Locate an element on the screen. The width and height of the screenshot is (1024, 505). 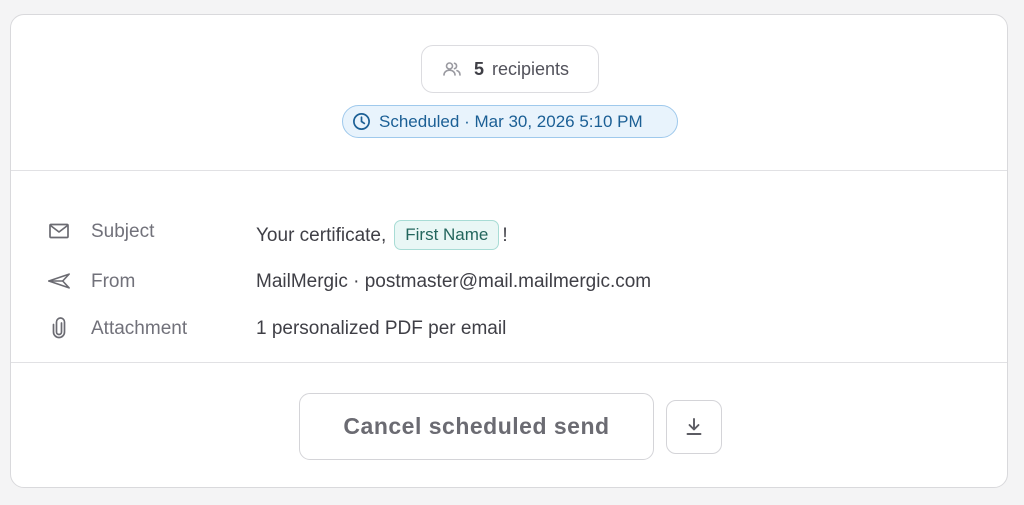
scheduled-status-badge: Scheduled · Mar 30, 2026 5:10 PM is located at coordinates (510, 121).